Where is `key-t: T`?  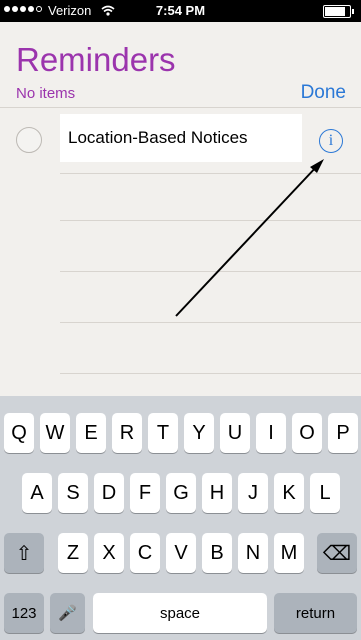
key-t: T is located at coordinates (163, 433).